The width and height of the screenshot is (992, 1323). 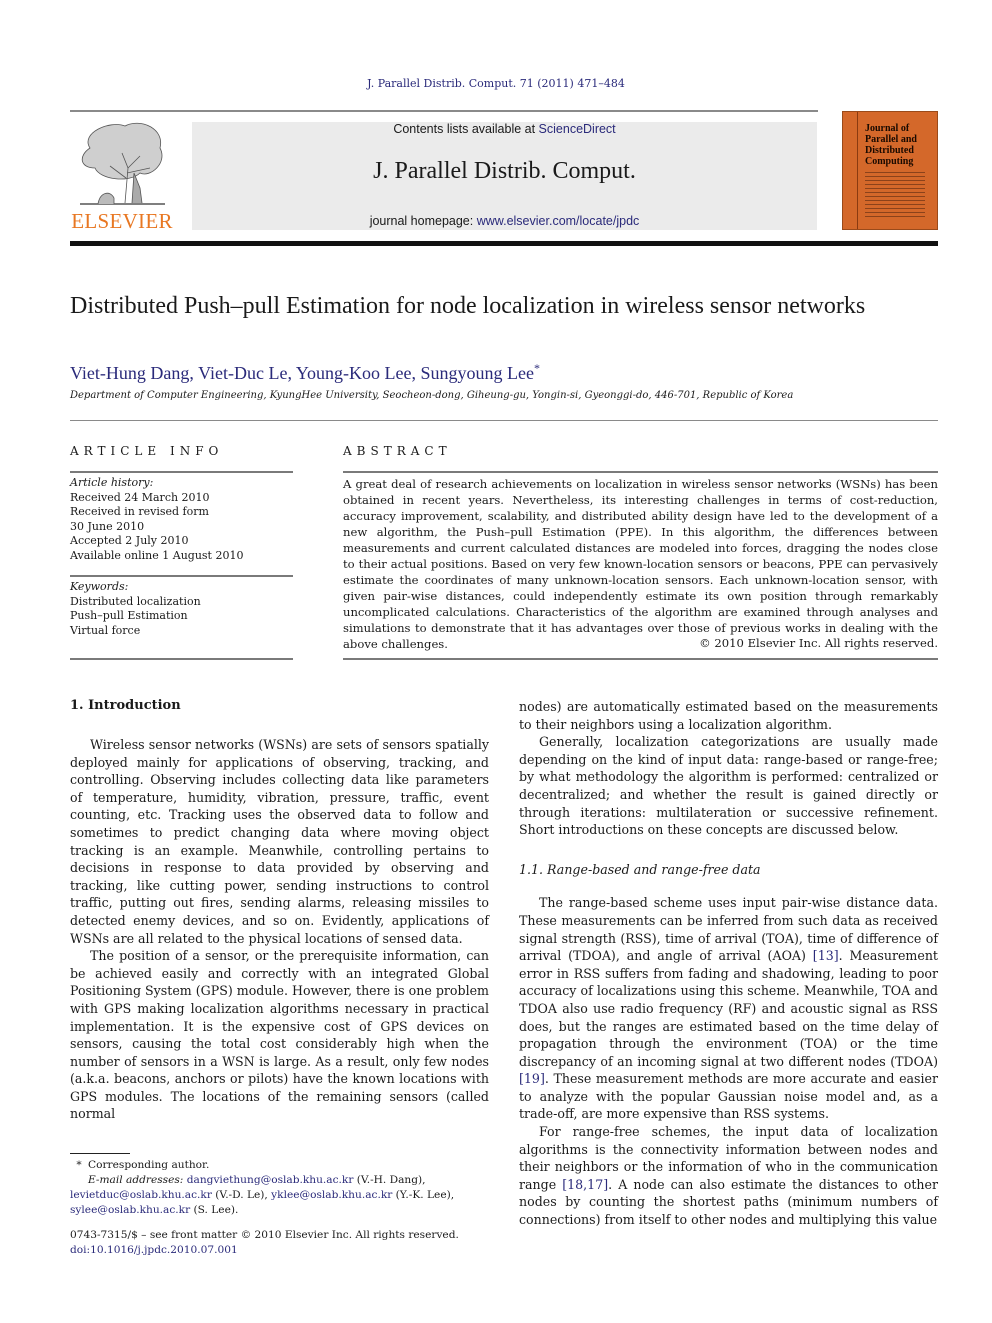 What do you see at coordinates (242, 373) in the screenshot?
I see `author-link: Viet-Duc Le` at bounding box center [242, 373].